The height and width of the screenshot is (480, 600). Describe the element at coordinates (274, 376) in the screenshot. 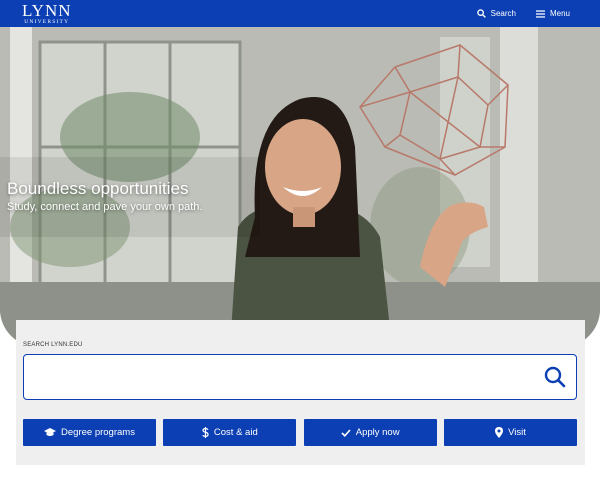

I see `search-input` at that location.